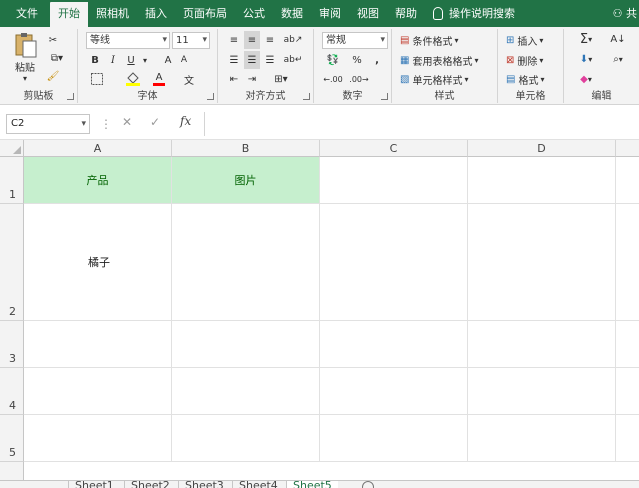 The width and height of the screenshot is (639, 488). I want to click on phonetic-icon: 文, so click(189, 79).